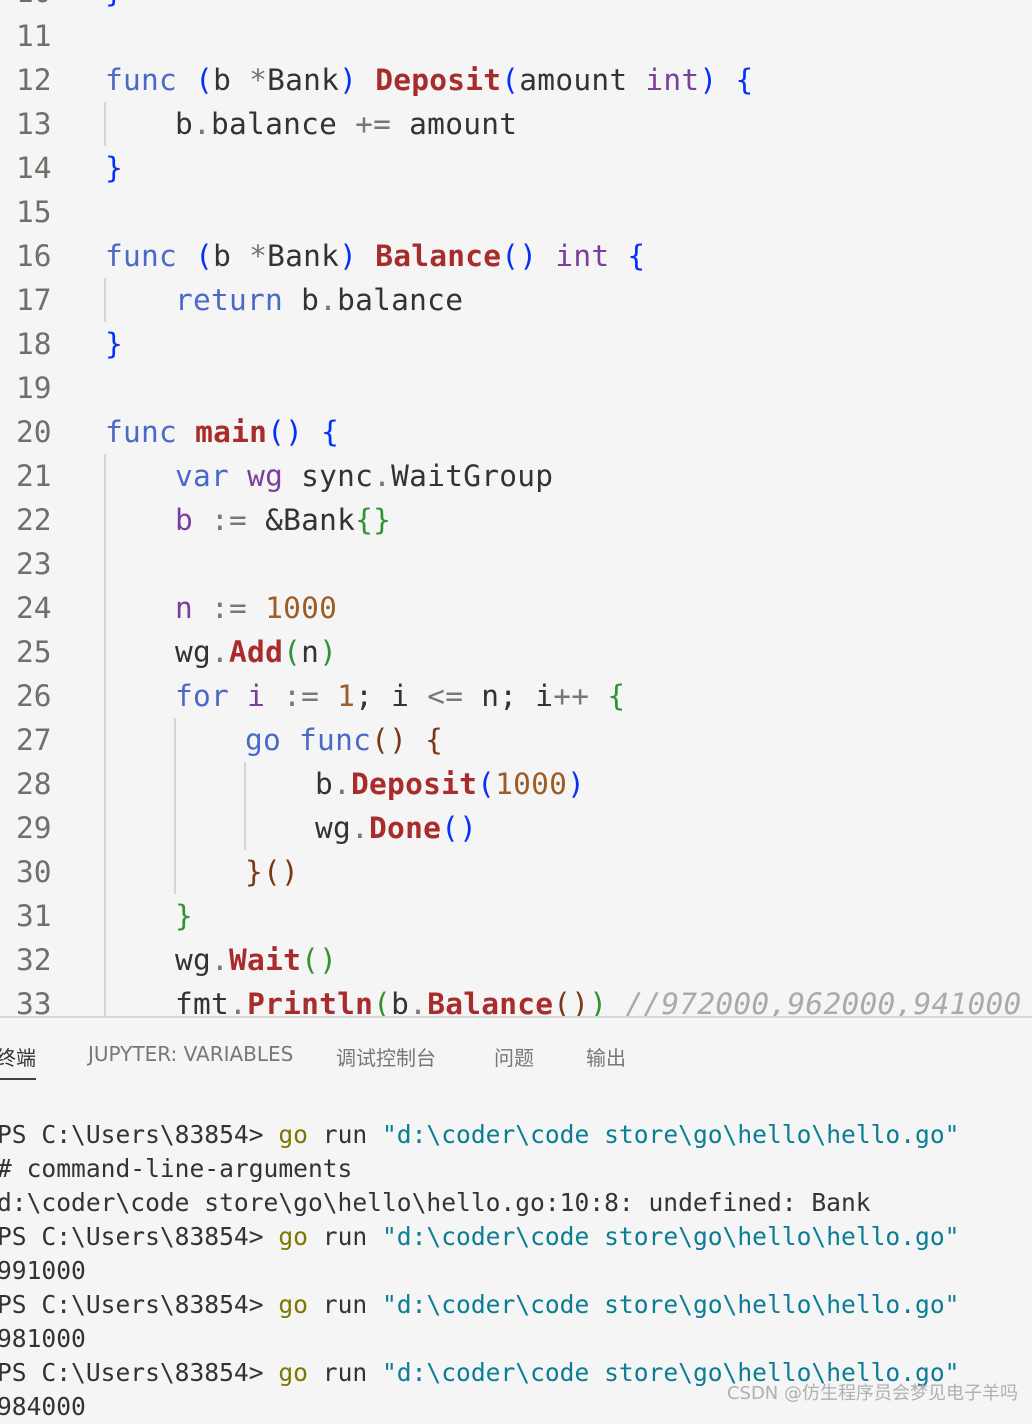 The image size is (1032, 1424). Describe the element at coordinates (373, 124) in the screenshot. I see `code-token: +=` at that location.